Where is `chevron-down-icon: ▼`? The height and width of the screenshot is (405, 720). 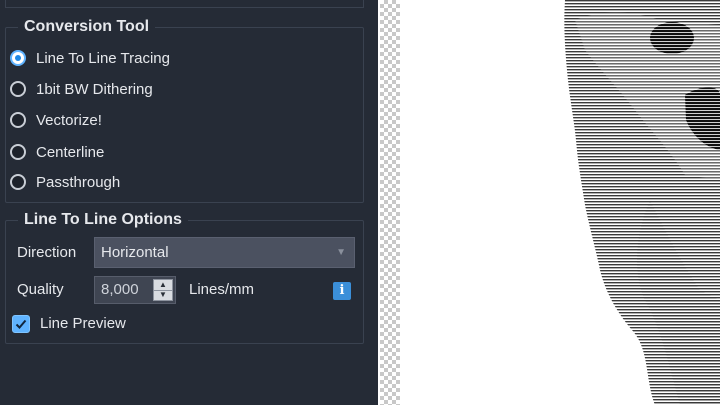
chevron-down-icon: ▼ is located at coordinates (341, 252).